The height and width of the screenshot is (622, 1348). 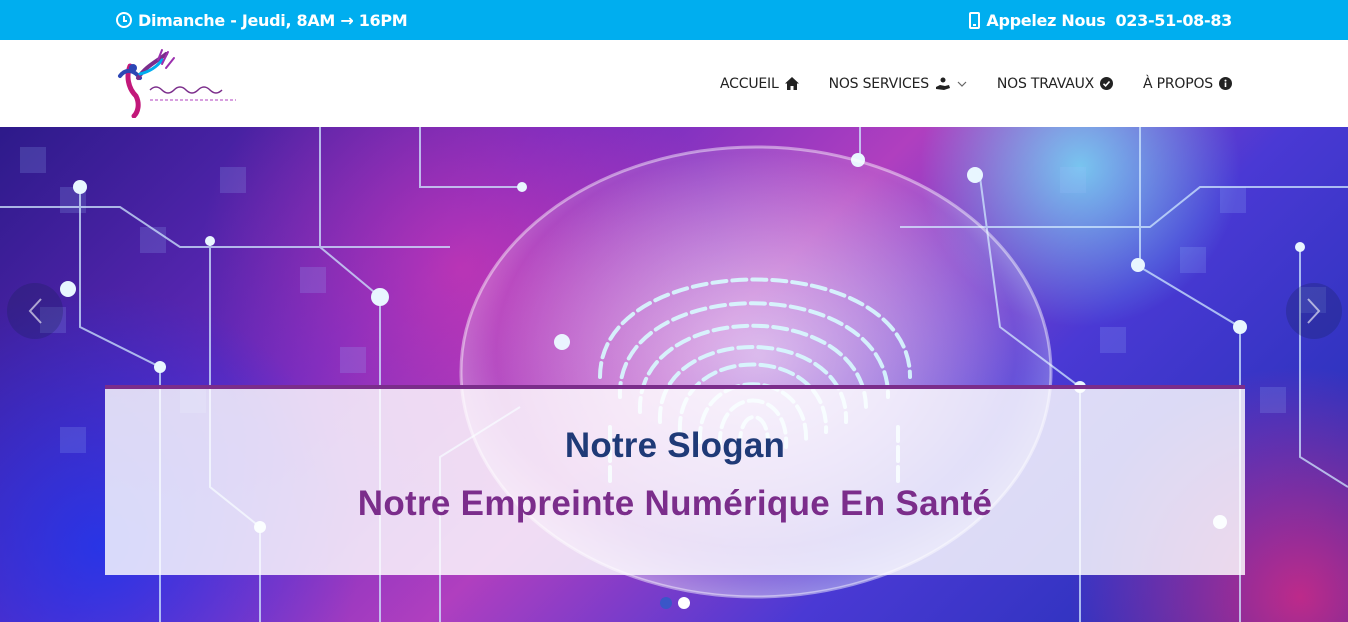 What do you see at coordinates (1107, 83) in the screenshot?
I see `check-circle-icon` at bounding box center [1107, 83].